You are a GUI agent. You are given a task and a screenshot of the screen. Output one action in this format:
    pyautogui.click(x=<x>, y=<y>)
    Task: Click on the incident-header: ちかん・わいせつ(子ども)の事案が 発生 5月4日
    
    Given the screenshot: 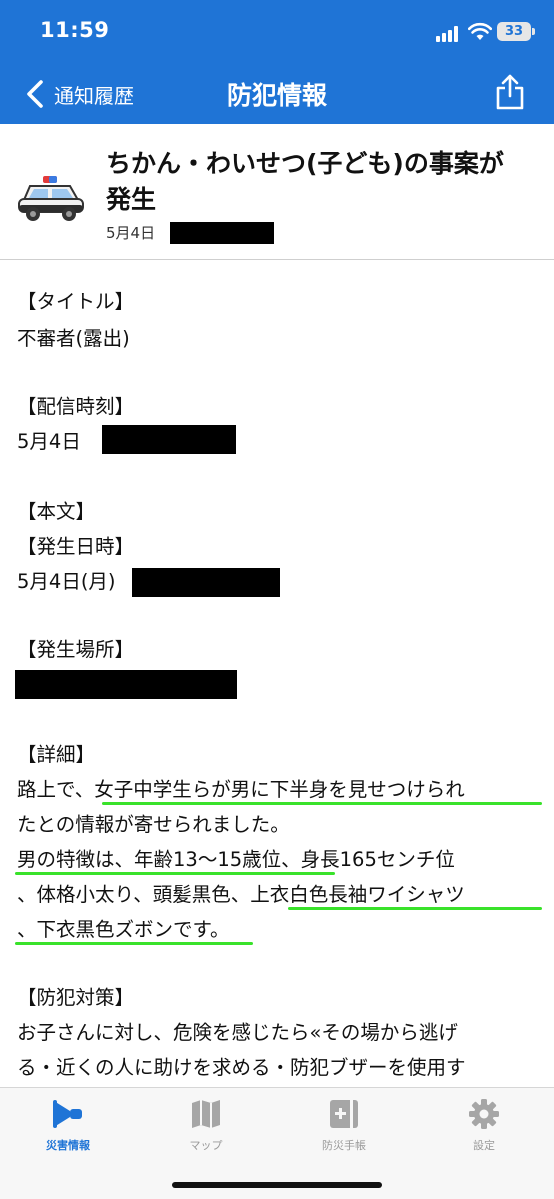 What is the action you would take?
    pyautogui.click(x=277, y=192)
    